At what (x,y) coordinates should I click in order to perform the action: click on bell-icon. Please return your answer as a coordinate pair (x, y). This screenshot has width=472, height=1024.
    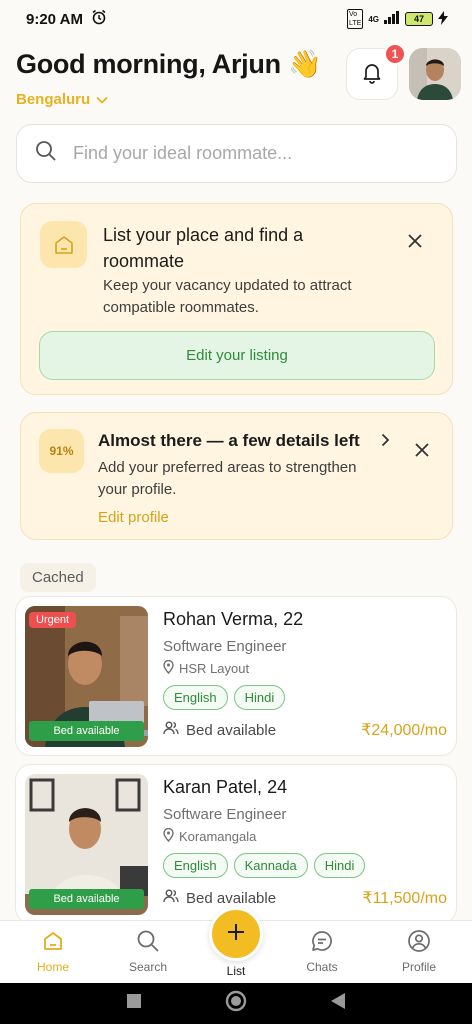
    Looking at the image, I should click on (372, 74).